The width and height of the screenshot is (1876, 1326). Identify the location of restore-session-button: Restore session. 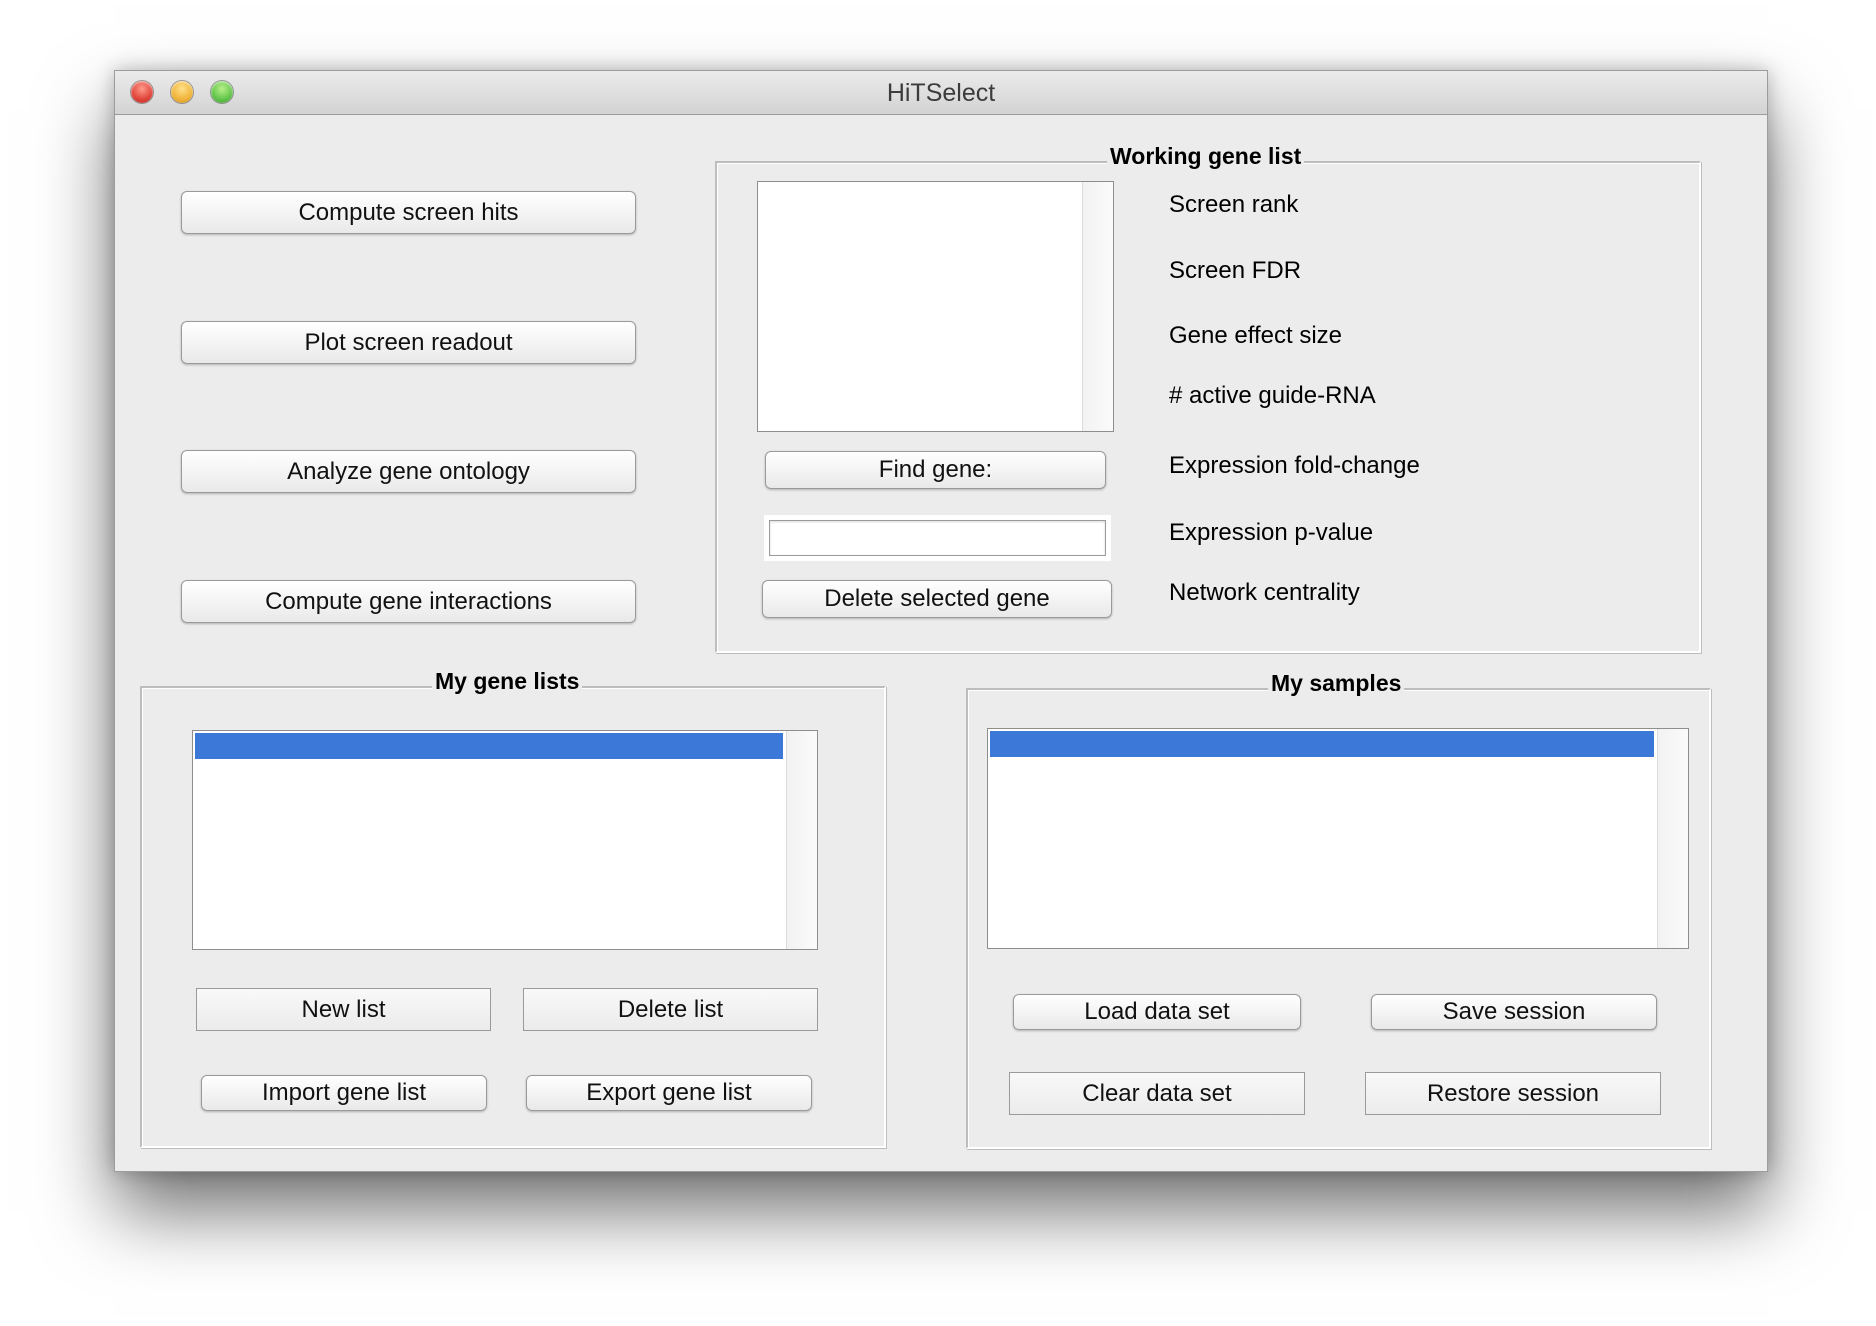
(1513, 1093).